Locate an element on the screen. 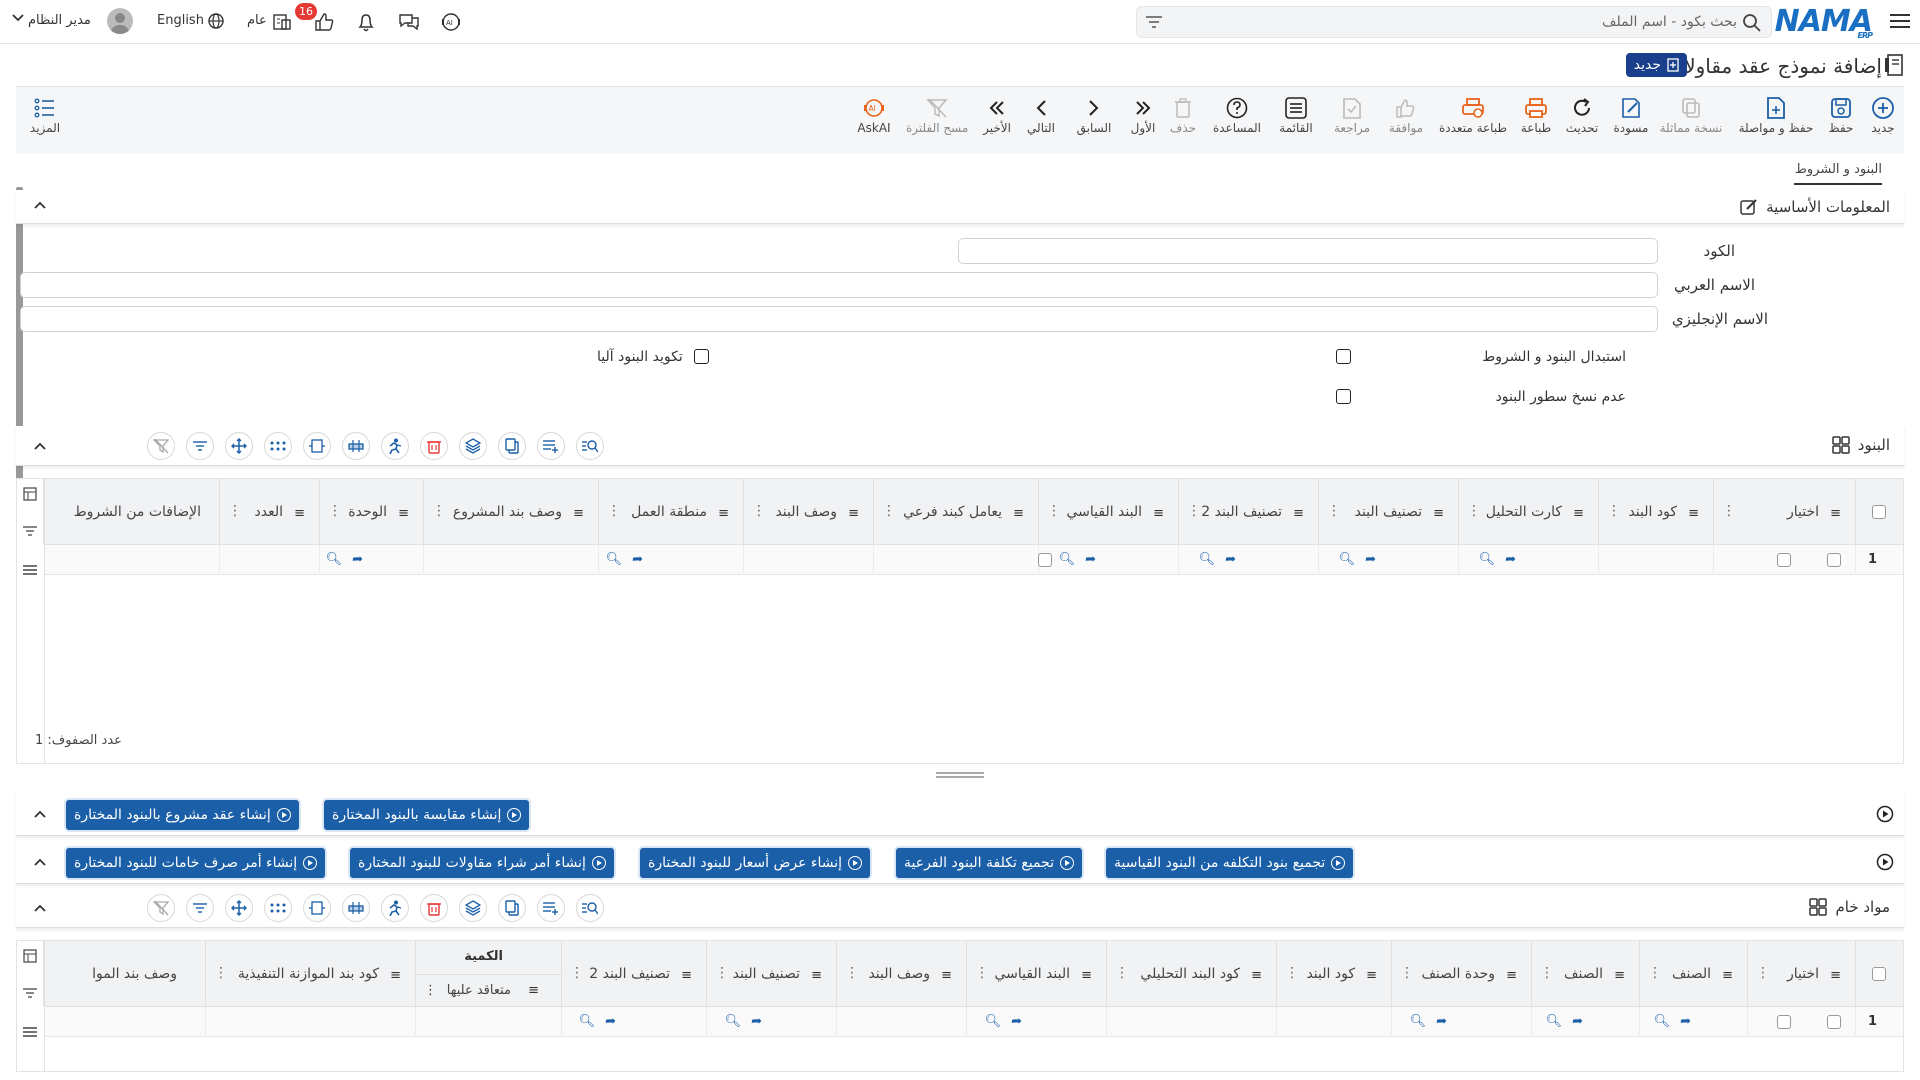 This screenshot has width=1920, height=1080. table-settings-icon is located at coordinates (30, 956).